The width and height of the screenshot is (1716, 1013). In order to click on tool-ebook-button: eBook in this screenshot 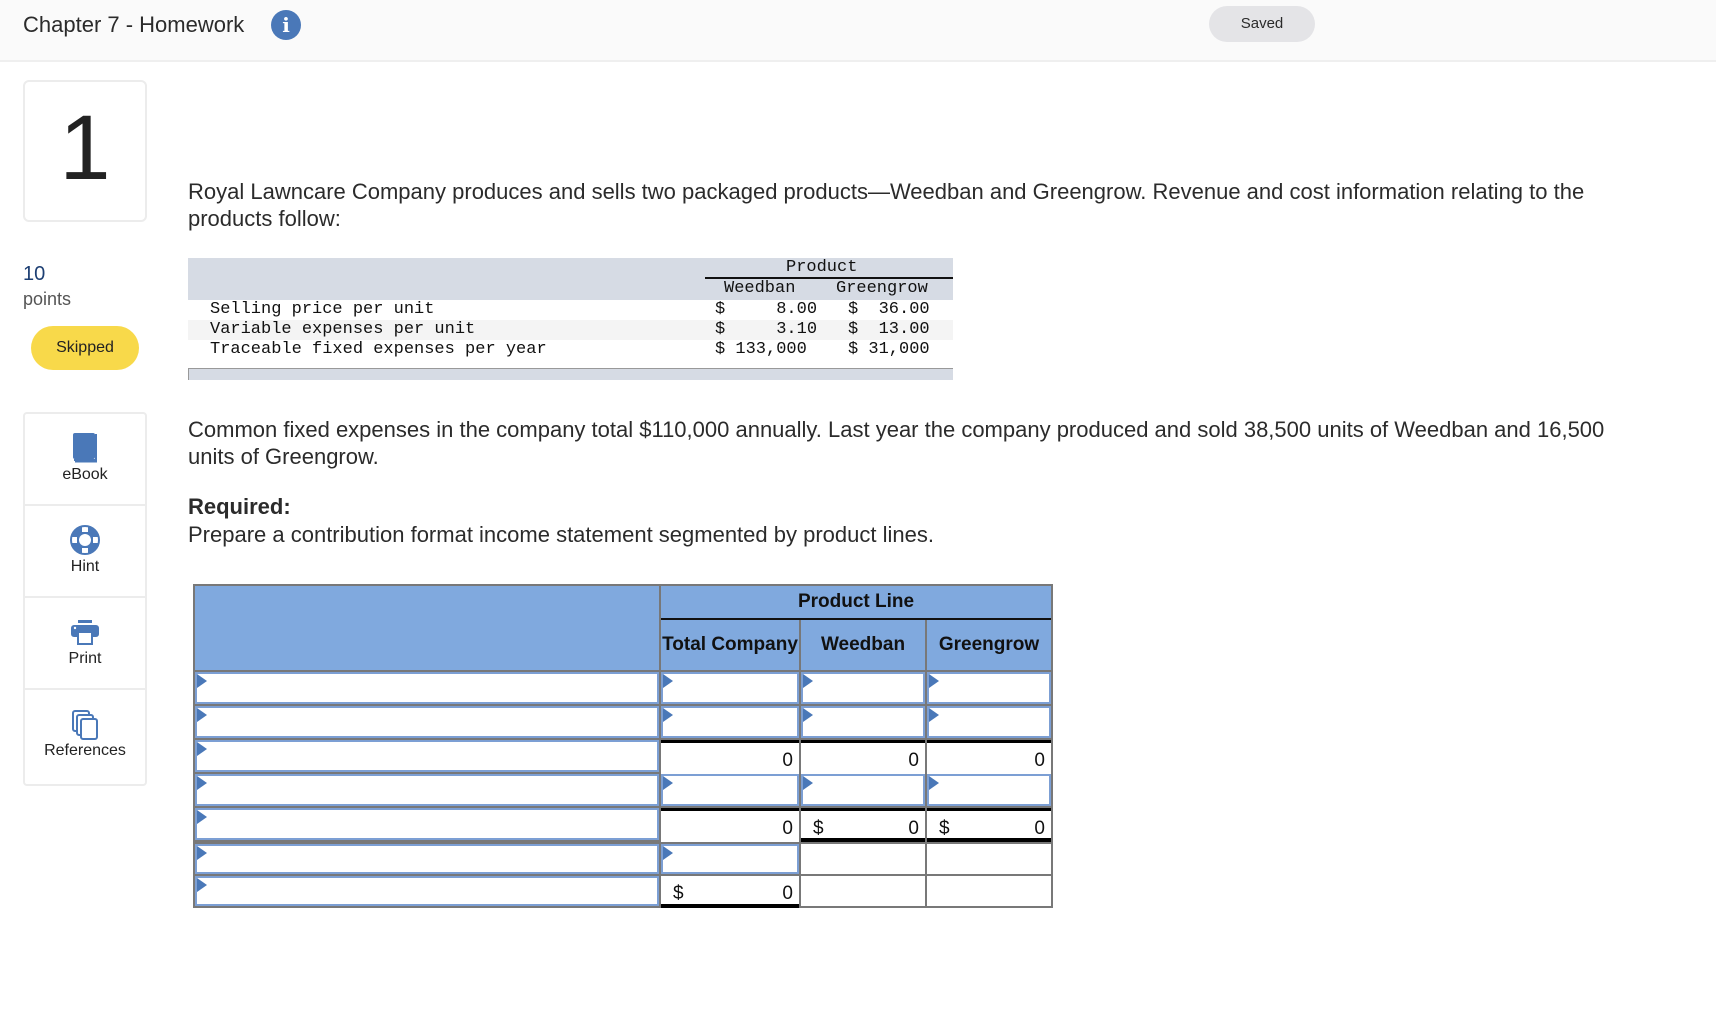, I will do `click(85, 460)`.